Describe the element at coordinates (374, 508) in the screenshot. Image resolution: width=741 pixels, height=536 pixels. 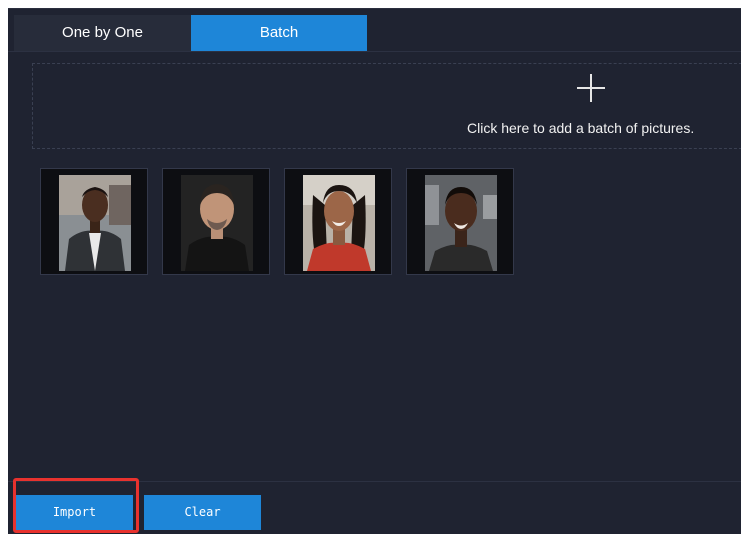
I see `footer-toolbar: Import Clear` at that location.